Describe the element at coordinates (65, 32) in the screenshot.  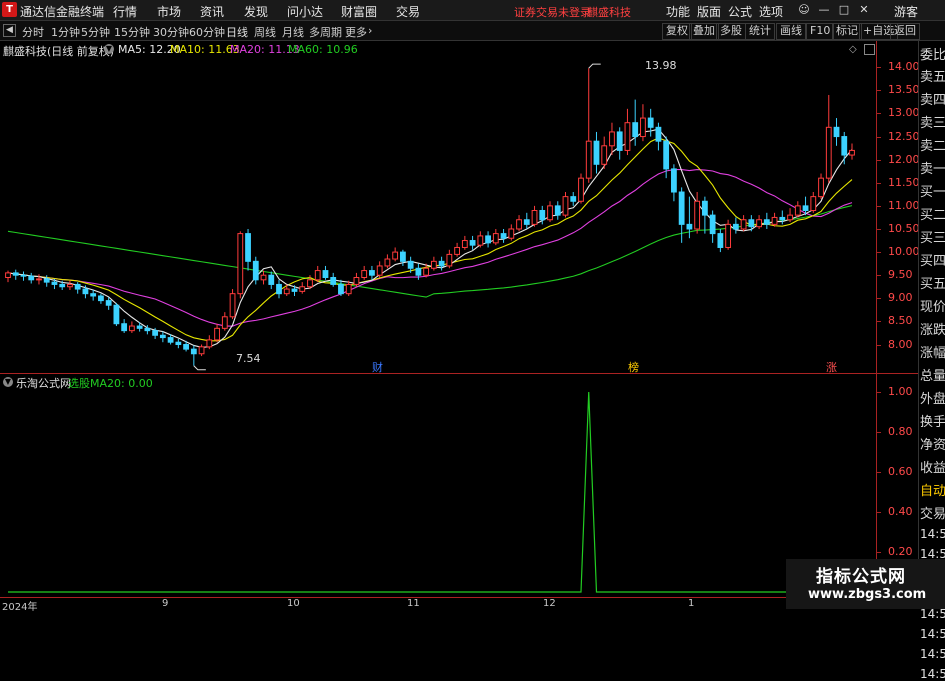
I see `period-1min: 1分钟` at that location.